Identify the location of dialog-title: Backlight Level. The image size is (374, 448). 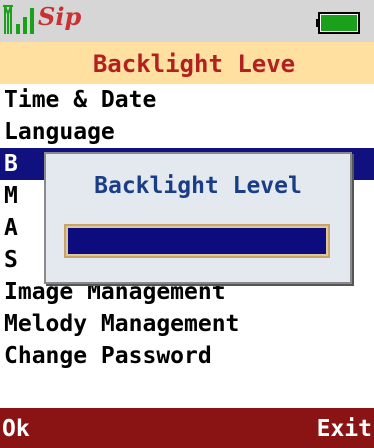
(198, 186).